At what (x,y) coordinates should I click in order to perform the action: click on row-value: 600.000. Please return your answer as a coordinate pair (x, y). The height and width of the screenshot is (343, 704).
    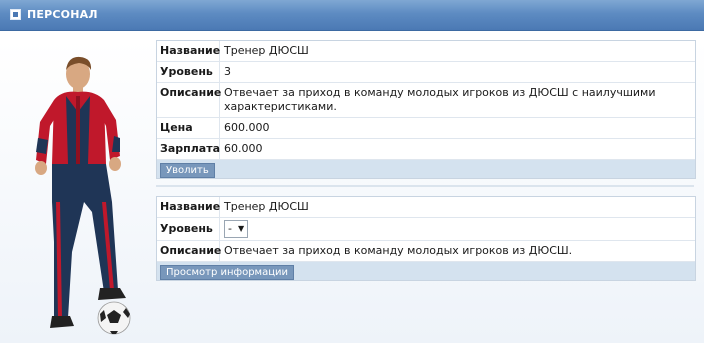
    Looking at the image, I should click on (247, 127).